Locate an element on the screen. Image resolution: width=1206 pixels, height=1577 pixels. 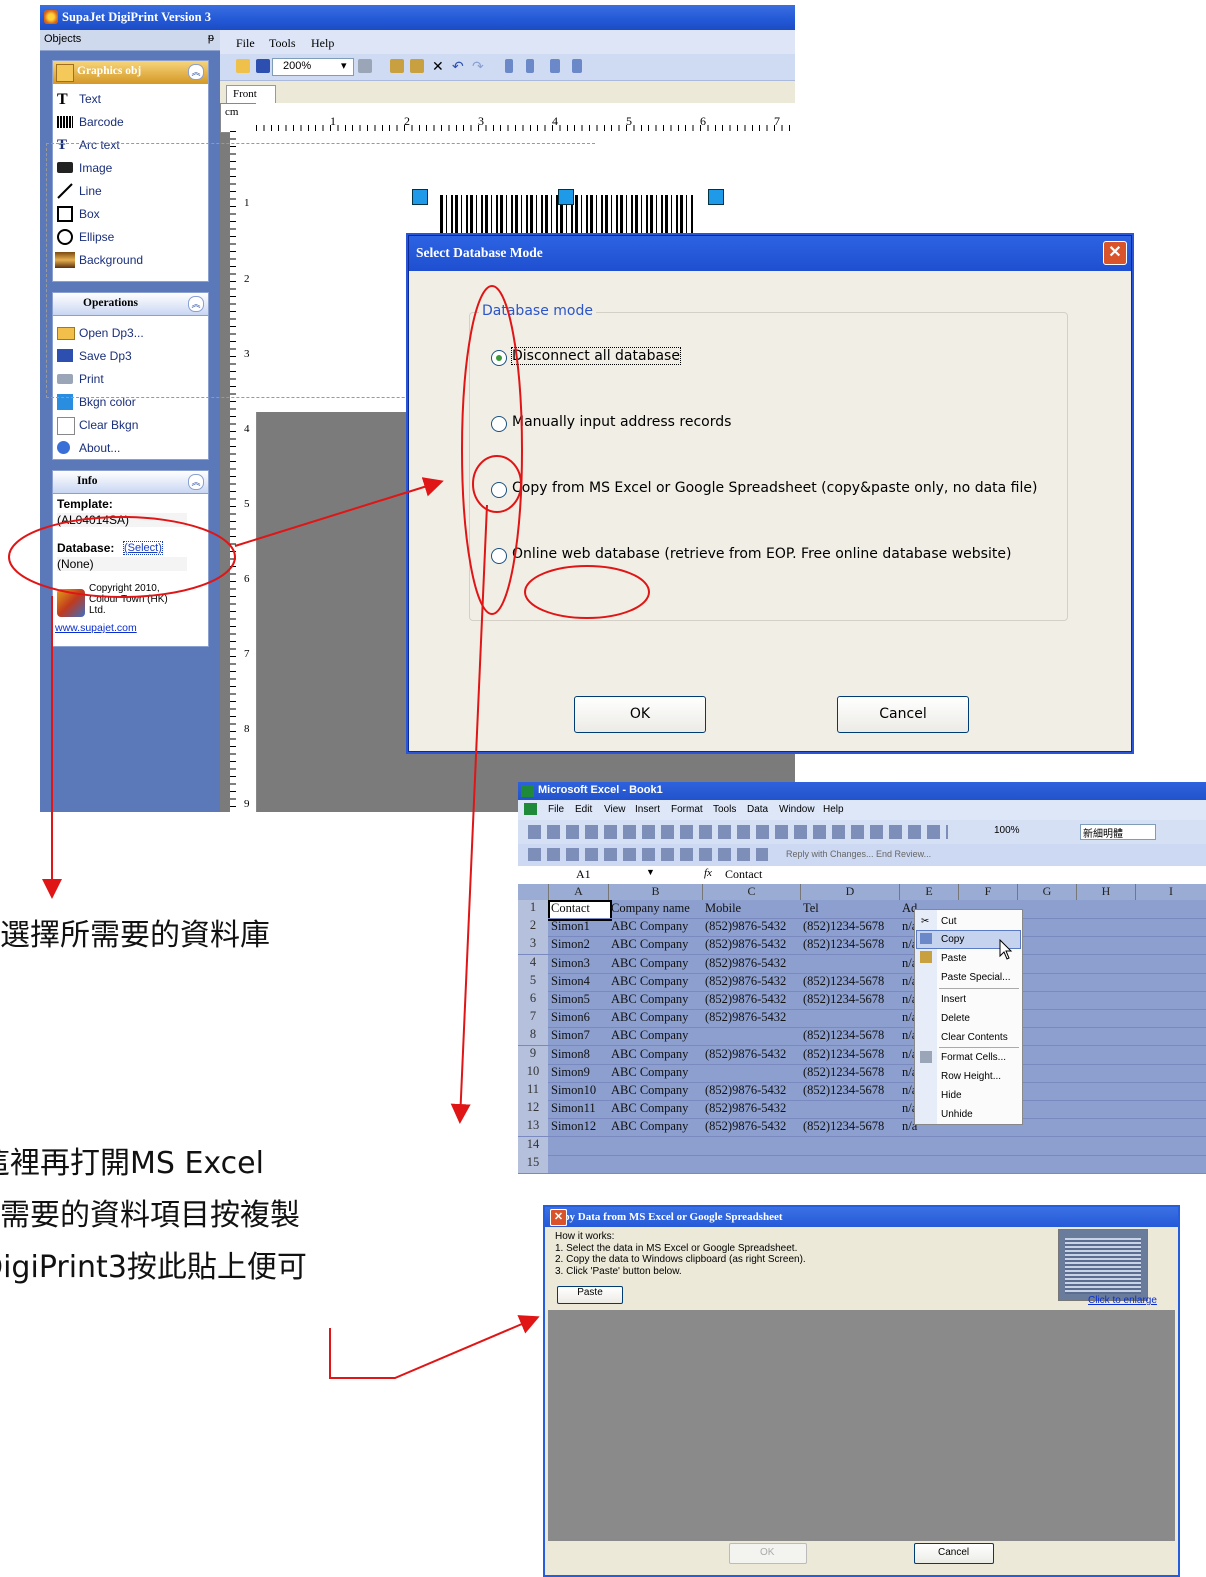
save-icon is located at coordinates (263, 66).